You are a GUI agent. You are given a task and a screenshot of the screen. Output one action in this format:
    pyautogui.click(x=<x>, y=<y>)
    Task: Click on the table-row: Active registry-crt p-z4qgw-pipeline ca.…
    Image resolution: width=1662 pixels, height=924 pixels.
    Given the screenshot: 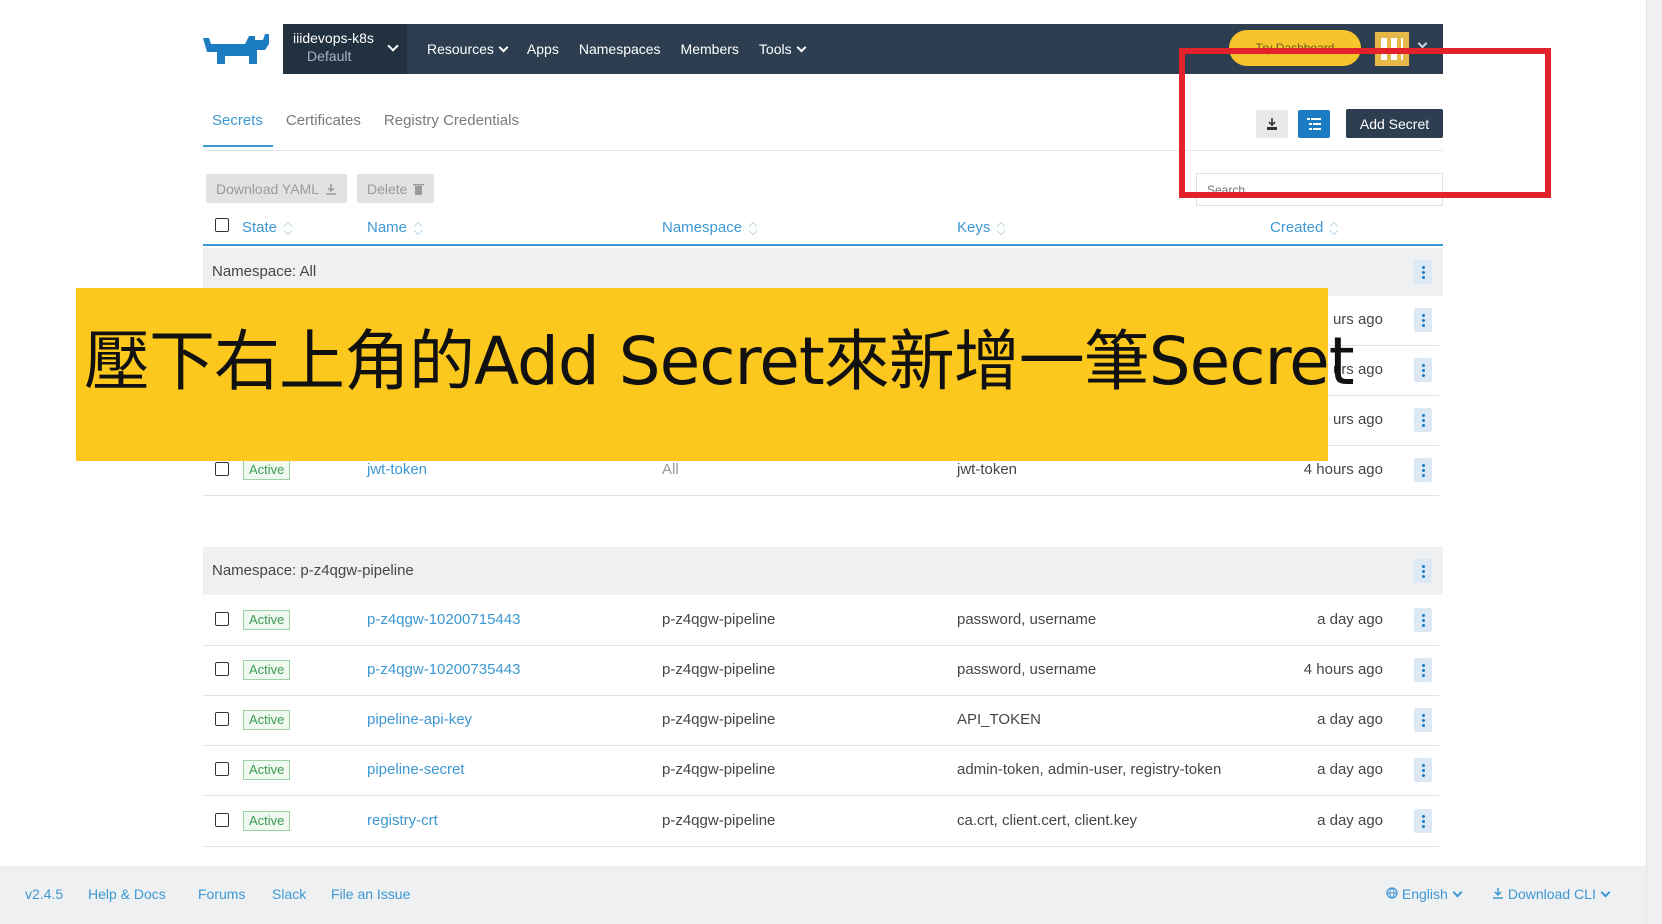 What is the action you would take?
    pyautogui.click(x=821, y=822)
    